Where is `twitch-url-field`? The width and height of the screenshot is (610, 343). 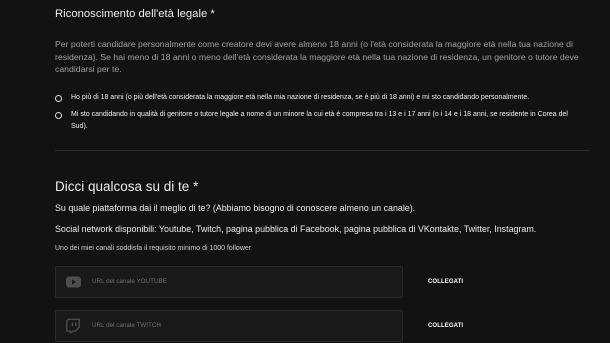
twitch-url-field is located at coordinates (229, 326).